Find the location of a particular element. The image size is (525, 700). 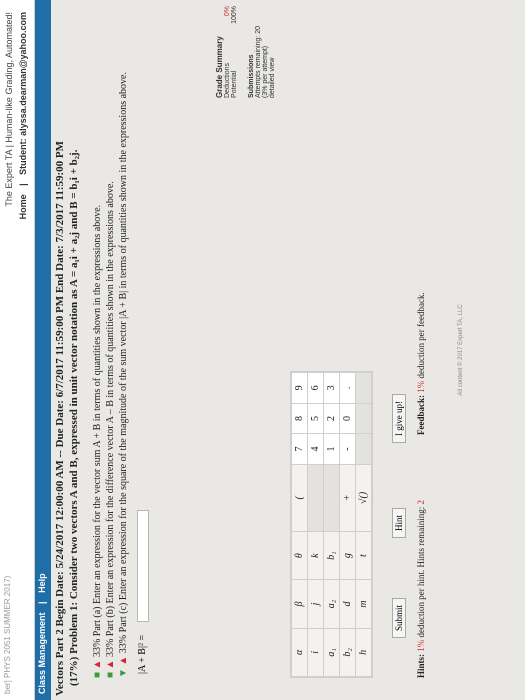

keypad-key: m is located at coordinates (363, 604).